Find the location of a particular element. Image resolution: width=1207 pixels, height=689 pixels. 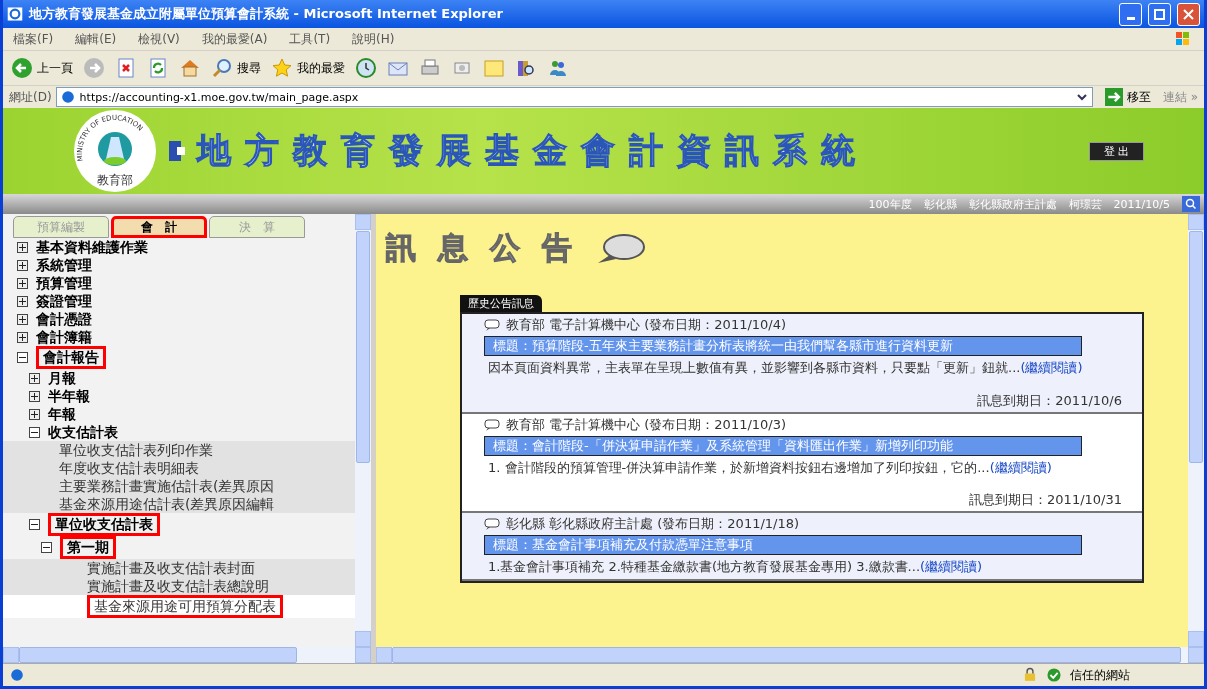

home-button is located at coordinates (190, 68).